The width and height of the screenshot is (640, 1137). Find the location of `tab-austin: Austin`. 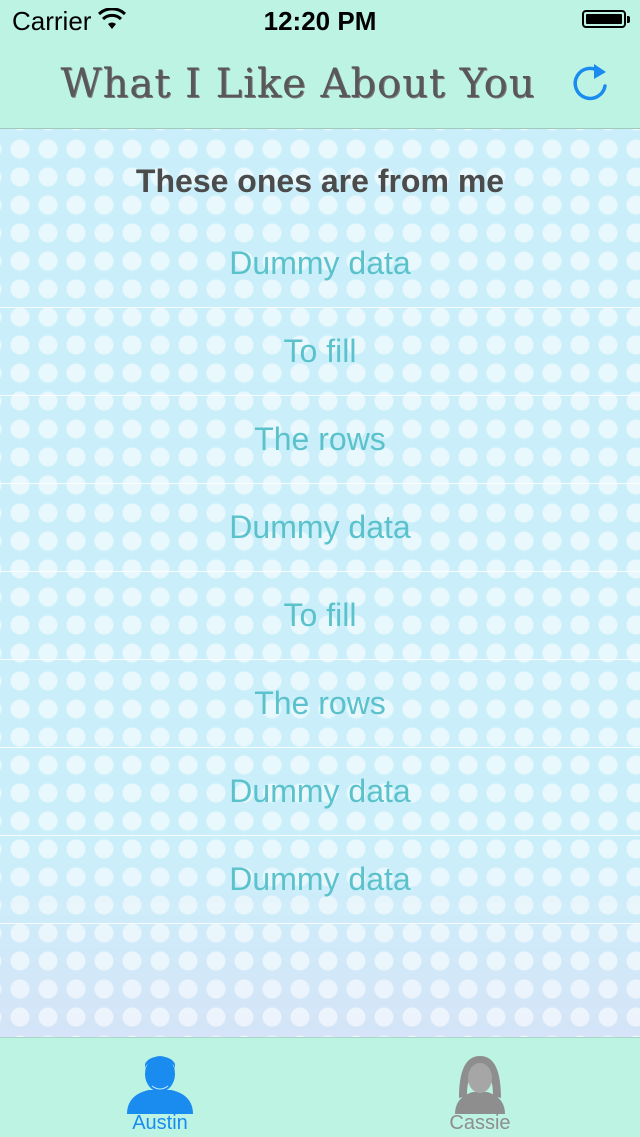

tab-austin: Austin is located at coordinates (160, 1087).